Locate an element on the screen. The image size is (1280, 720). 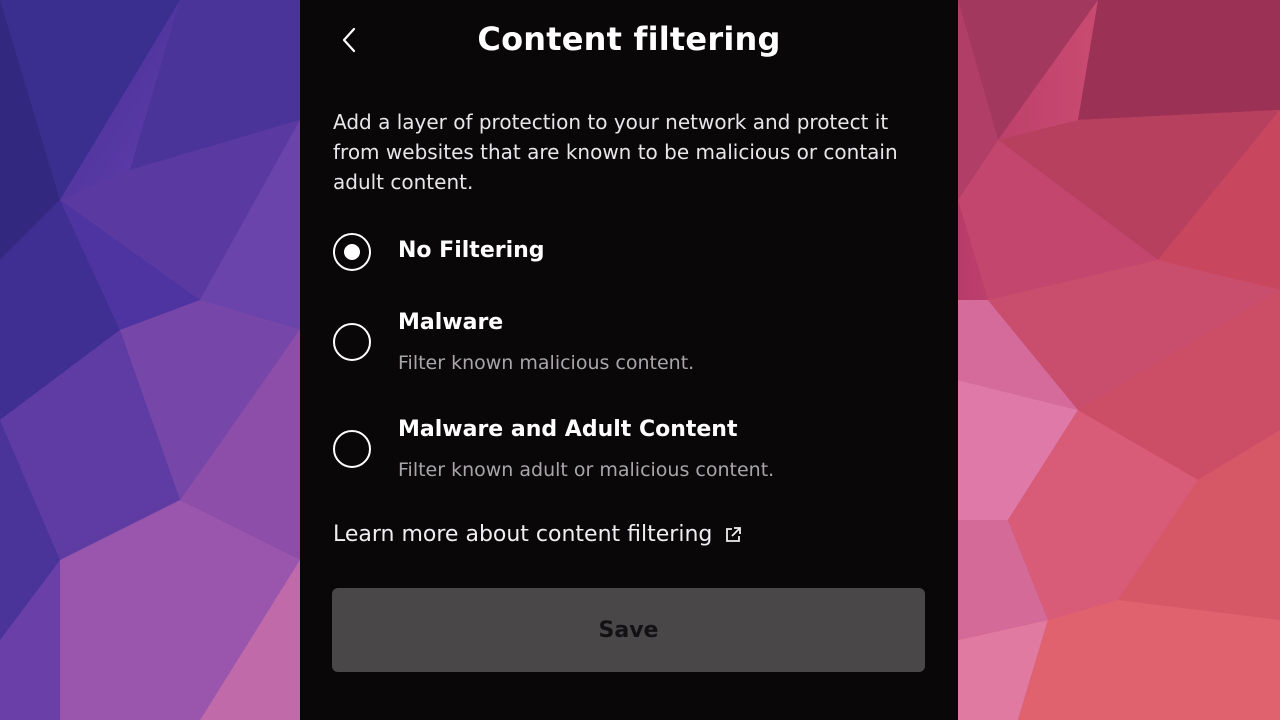
option-description: Filter known adult or malicious content. is located at coordinates (586, 470).